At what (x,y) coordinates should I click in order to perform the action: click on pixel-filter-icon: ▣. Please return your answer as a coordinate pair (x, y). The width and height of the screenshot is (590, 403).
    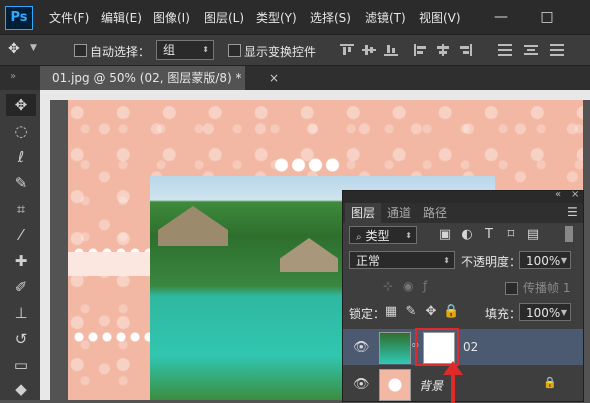
    Looking at the image, I should click on (445, 234).